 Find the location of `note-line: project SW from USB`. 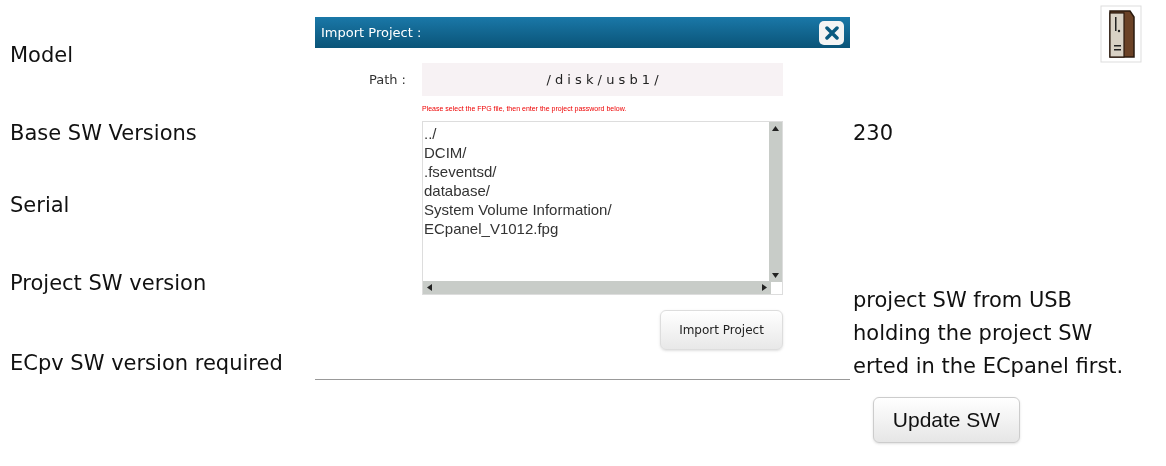

note-line: project SW from USB is located at coordinates (962, 300).